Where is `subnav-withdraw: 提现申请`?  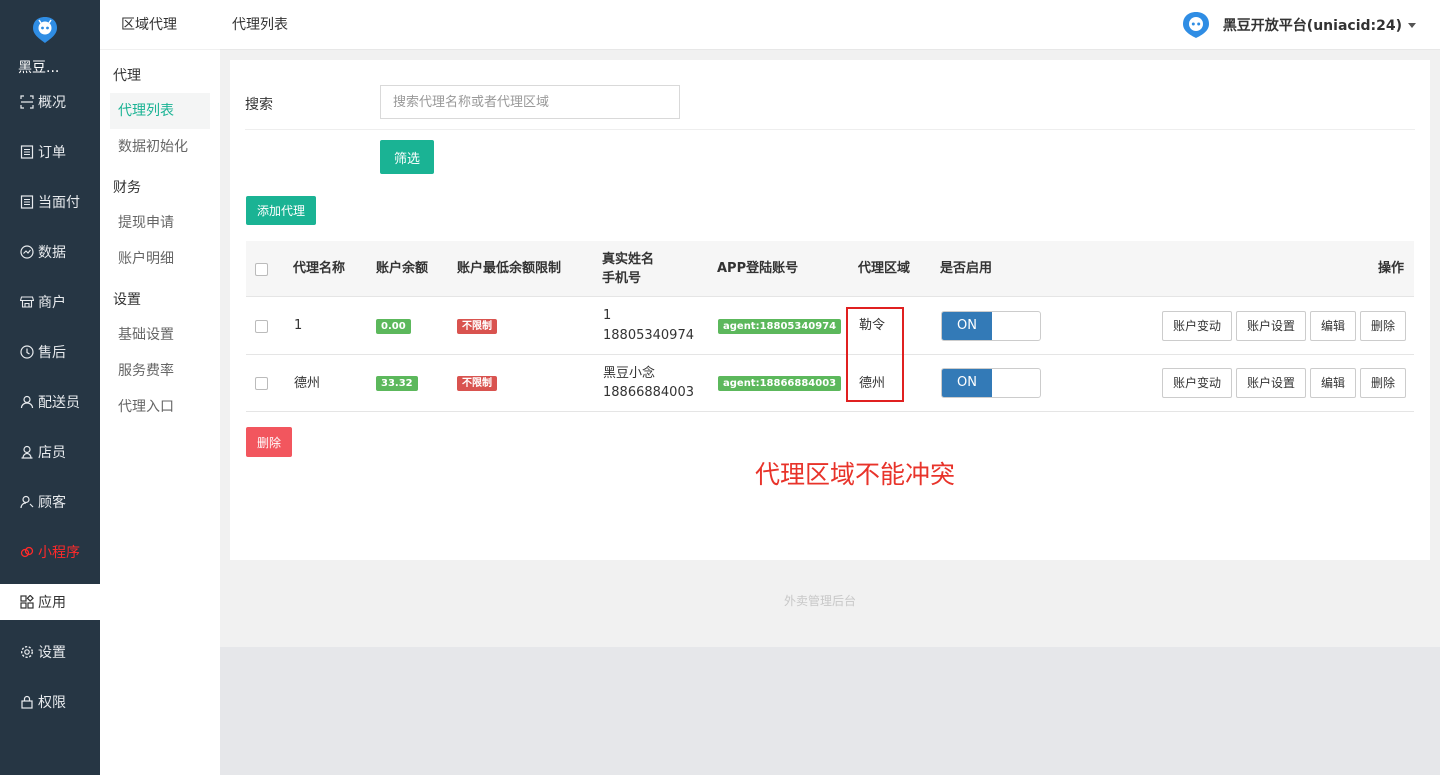
subnav-withdraw: 提现申请 is located at coordinates (160, 223).